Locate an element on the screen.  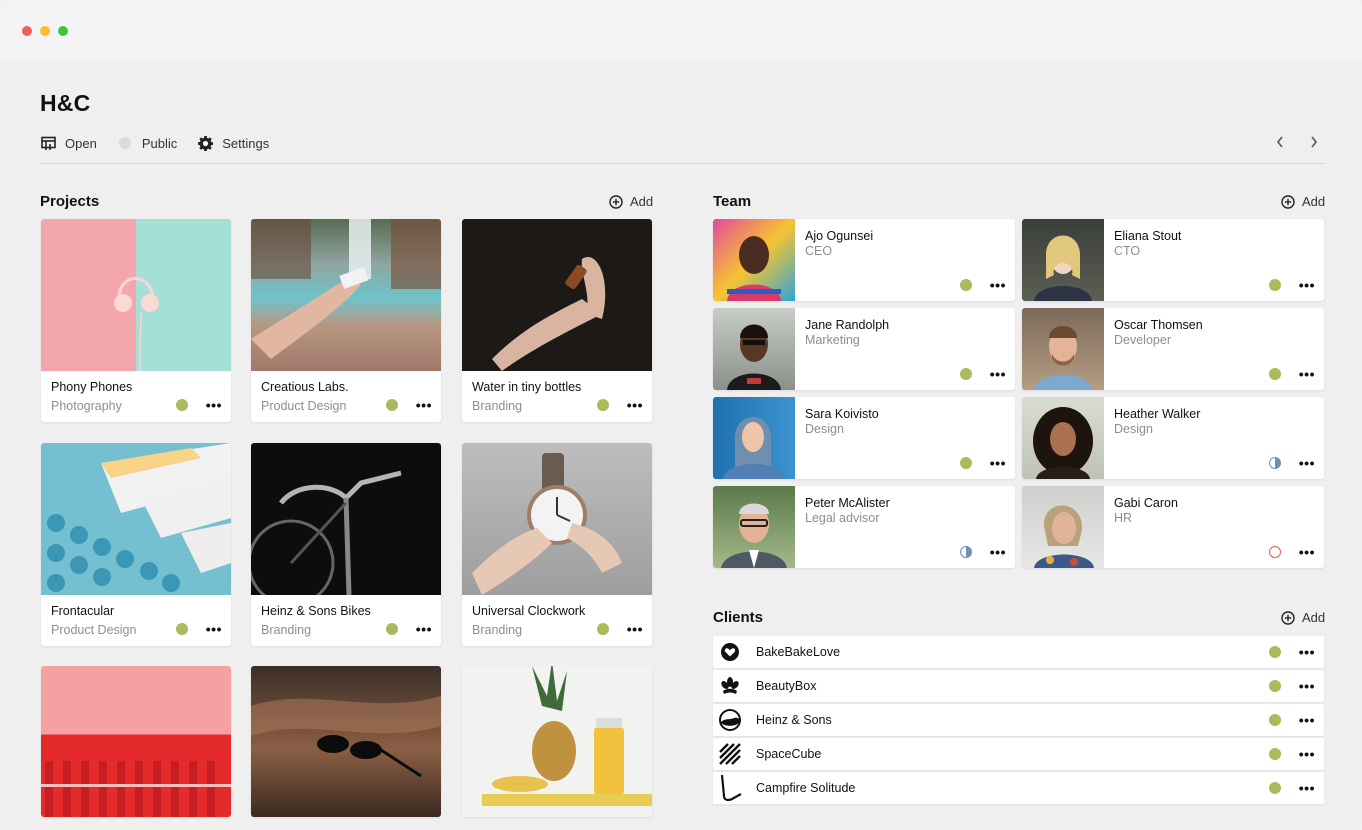
minimize-window-button is located at coordinates (45, 31).